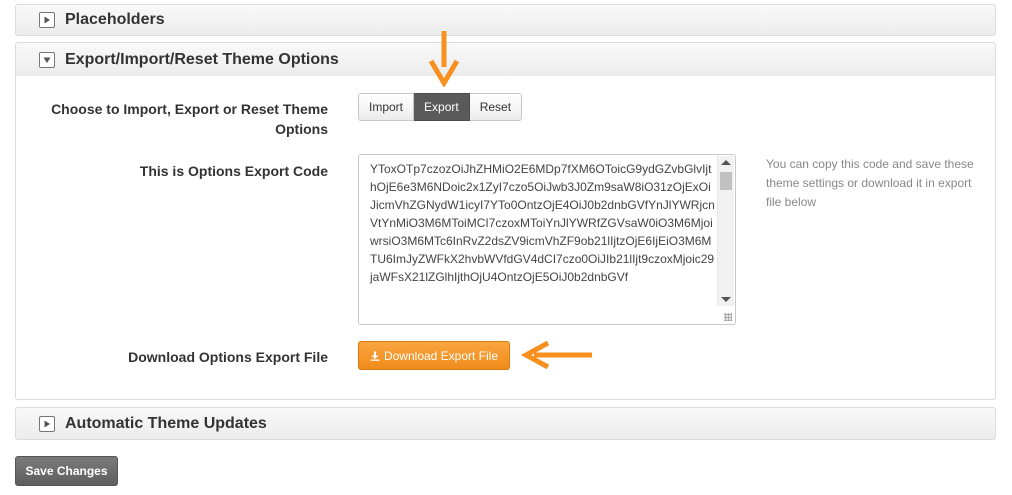 Image resolution: width=1012 pixels, height=495 pixels. What do you see at coordinates (725, 231) in the screenshot?
I see `textarea-scrollbar` at bounding box center [725, 231].